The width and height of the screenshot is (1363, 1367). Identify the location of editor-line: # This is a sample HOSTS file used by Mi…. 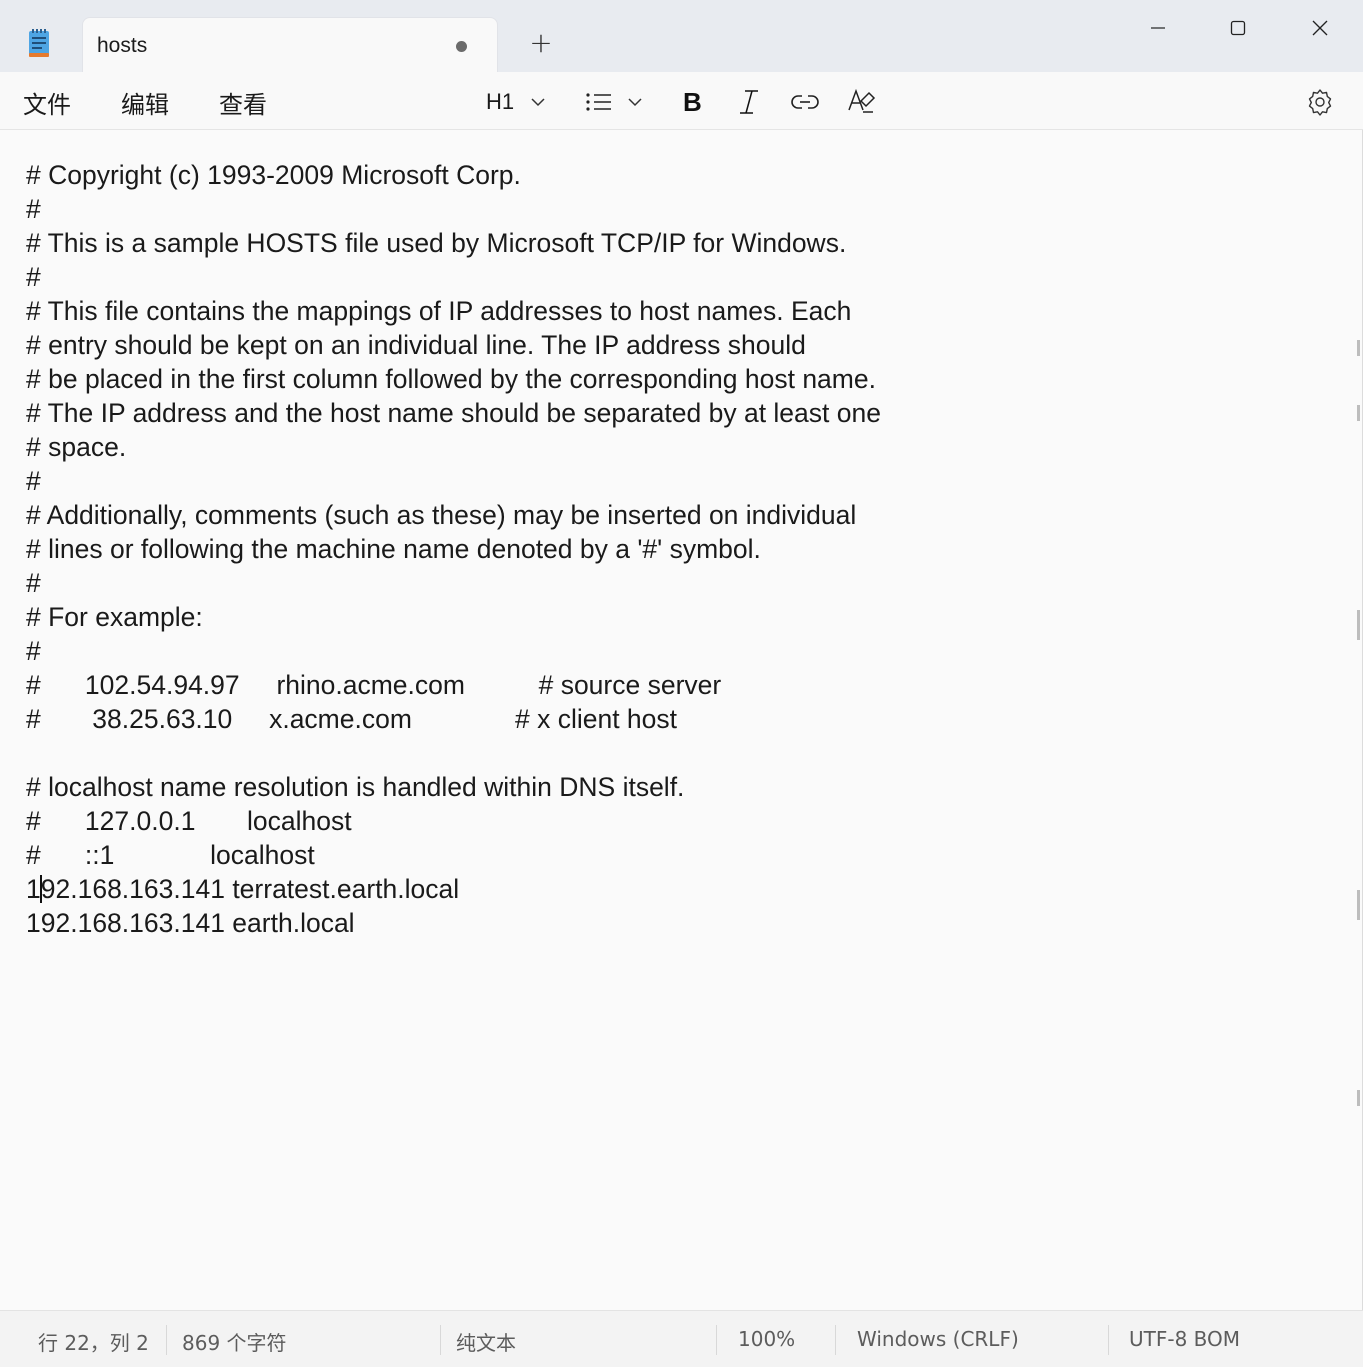
(453, 243).